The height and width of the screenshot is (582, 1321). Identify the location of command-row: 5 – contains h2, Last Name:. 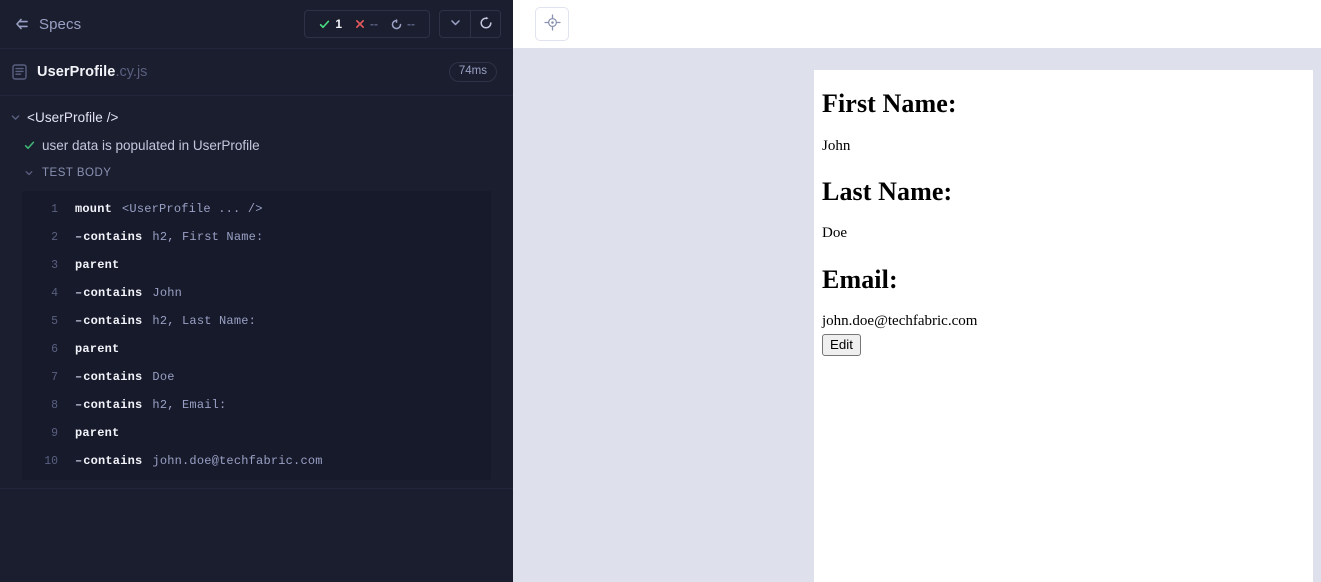
(256, 321).